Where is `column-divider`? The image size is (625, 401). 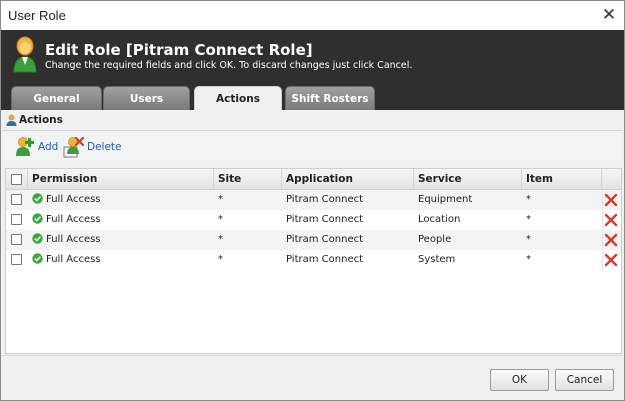
column-divider is located at coordinates (602, 230).